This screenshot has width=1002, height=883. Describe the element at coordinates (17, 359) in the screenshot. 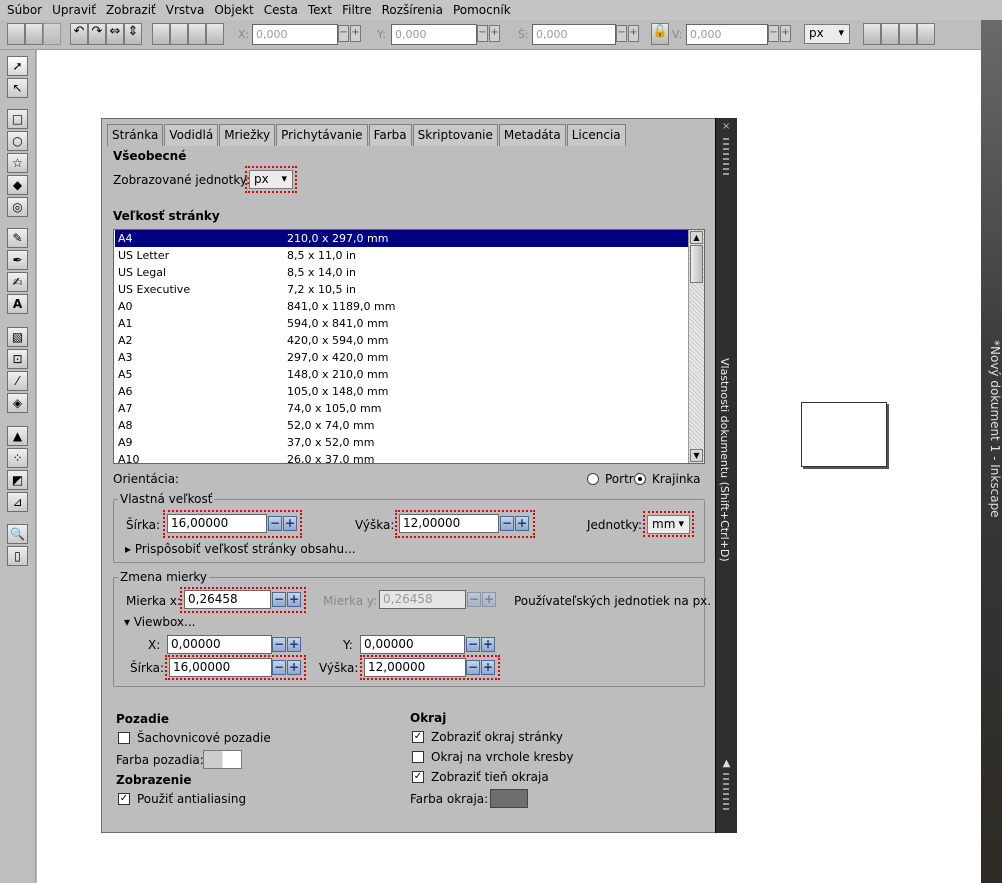

I see `connector-tool-icon: ⊡` at that location.